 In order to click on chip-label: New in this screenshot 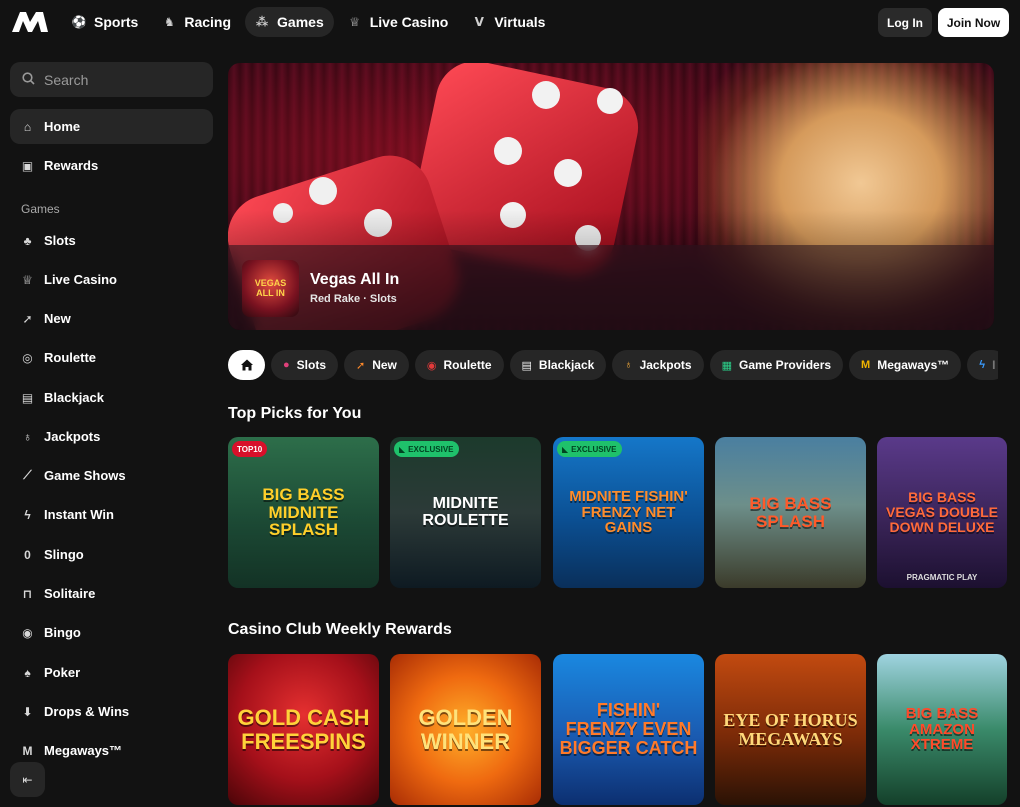, I will do `click(384, 365)`.